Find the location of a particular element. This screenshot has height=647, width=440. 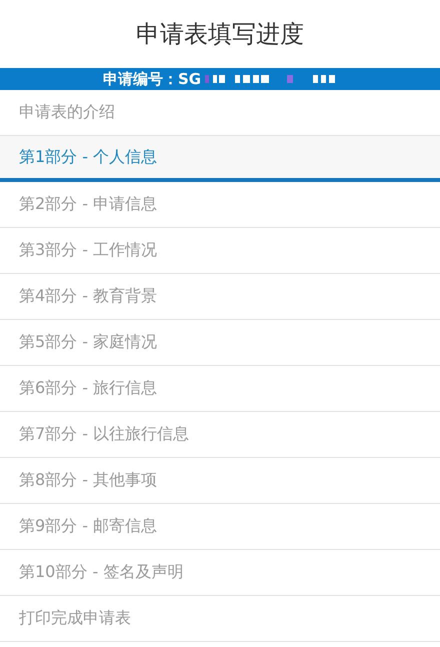

section-item: 打印完成申请表 is located at coordinates (220, 619).